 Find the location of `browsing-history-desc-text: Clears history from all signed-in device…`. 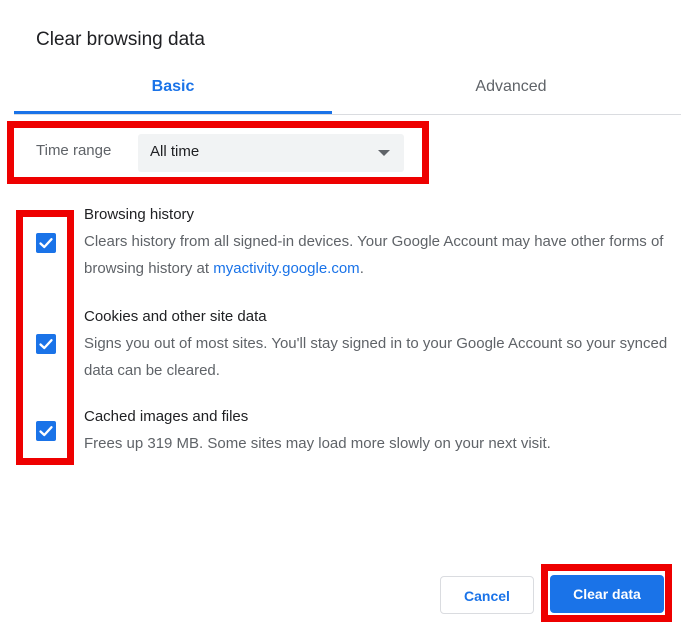

browsing-history-desc-text: Clears history from all signed-in device… is located at coordinates (374, 255).